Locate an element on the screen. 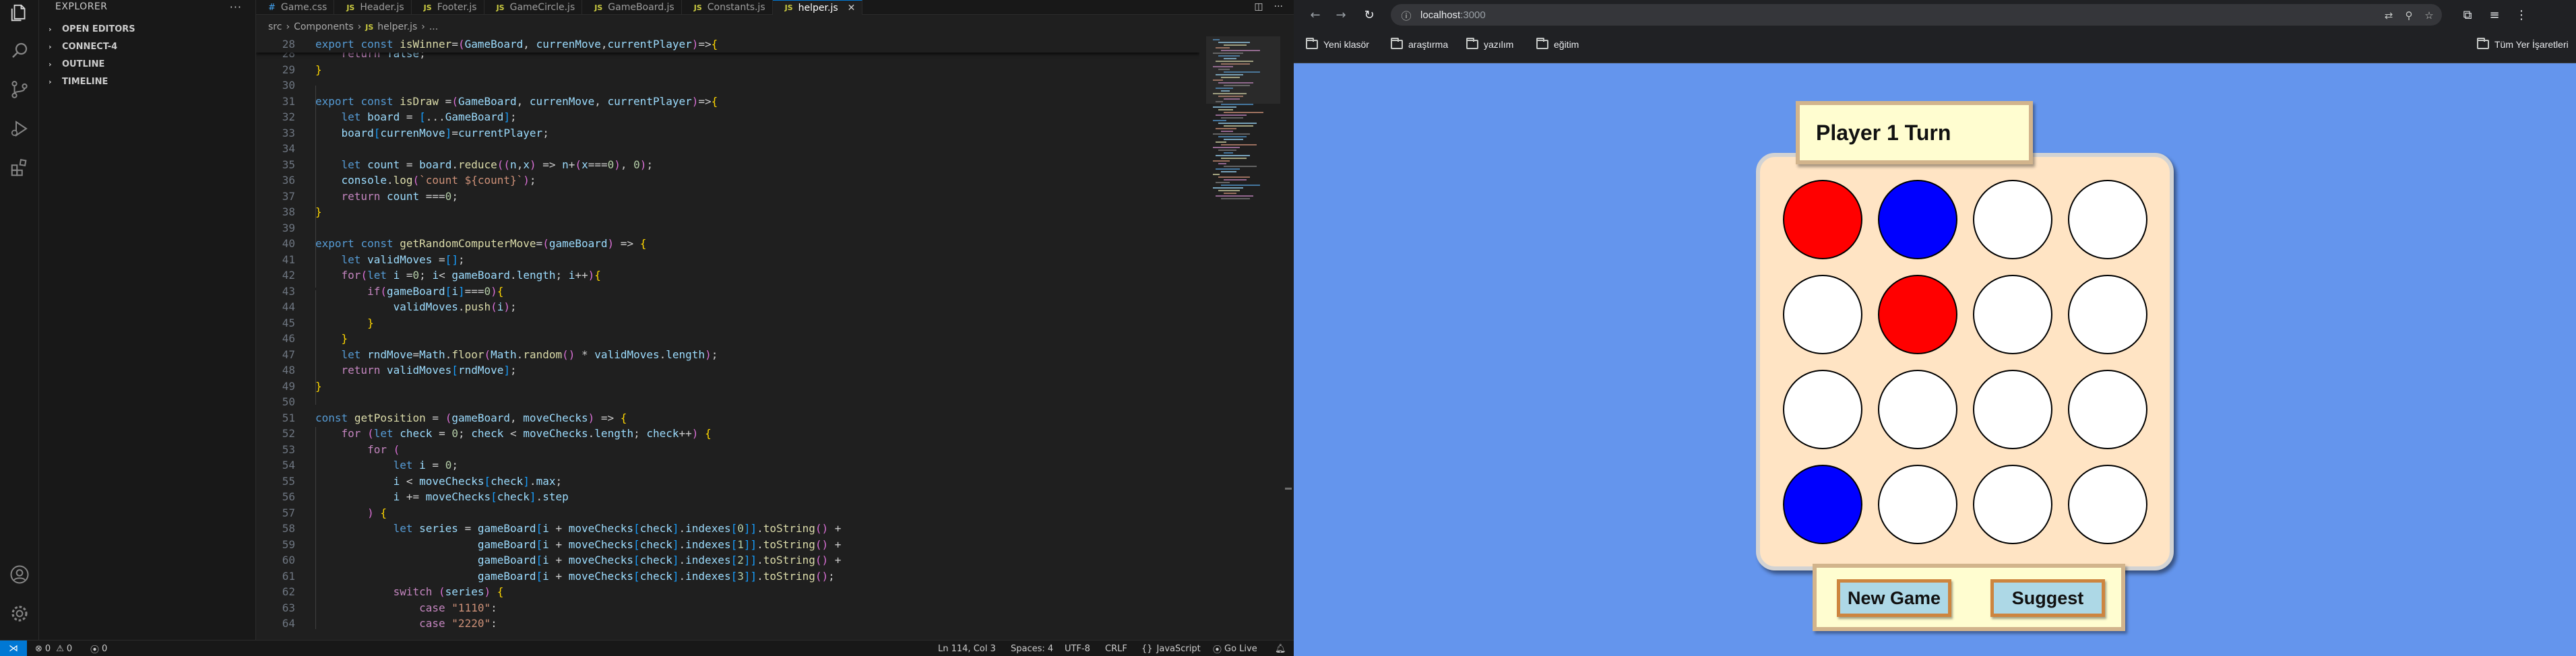 The height and width of the screenshot is (656, 2576). ports-indicator: ⦿ 0 is located at coordinates (98, 648).